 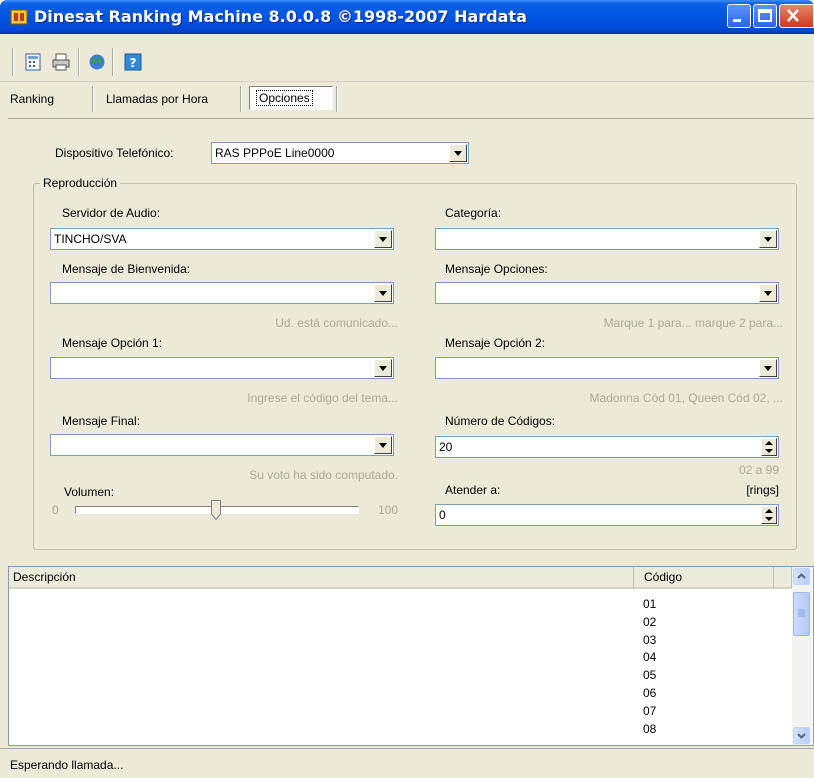 What do you see at coordinates (607, 447) in the screenshot?
I see `num-codigos-spinner: 20` at bounding box center [607, 447].